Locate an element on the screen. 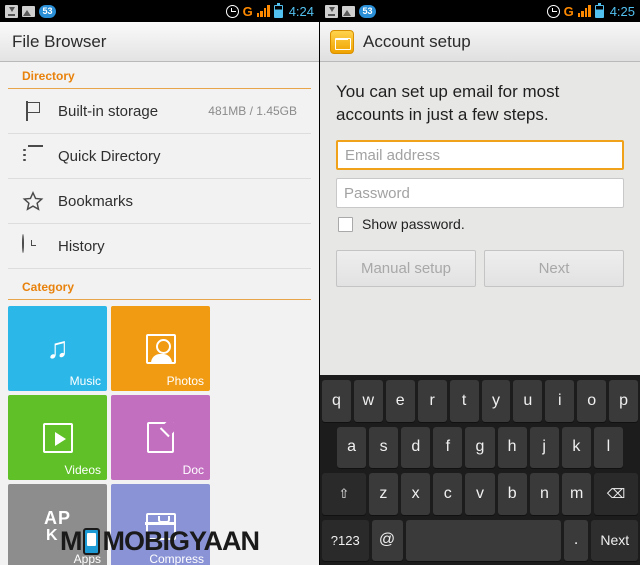 The image size is (640, 565). list-item-quick-directory: Quick Directory is located at coordinates (159, 156).